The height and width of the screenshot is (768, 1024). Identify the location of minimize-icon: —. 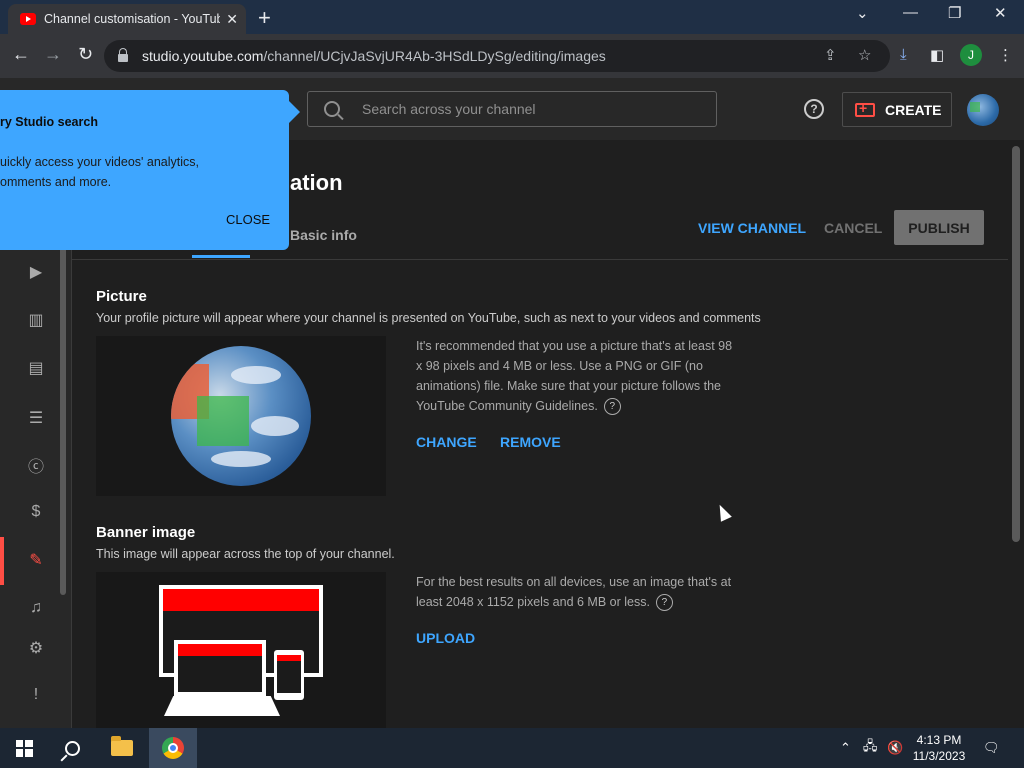
(910, 12).